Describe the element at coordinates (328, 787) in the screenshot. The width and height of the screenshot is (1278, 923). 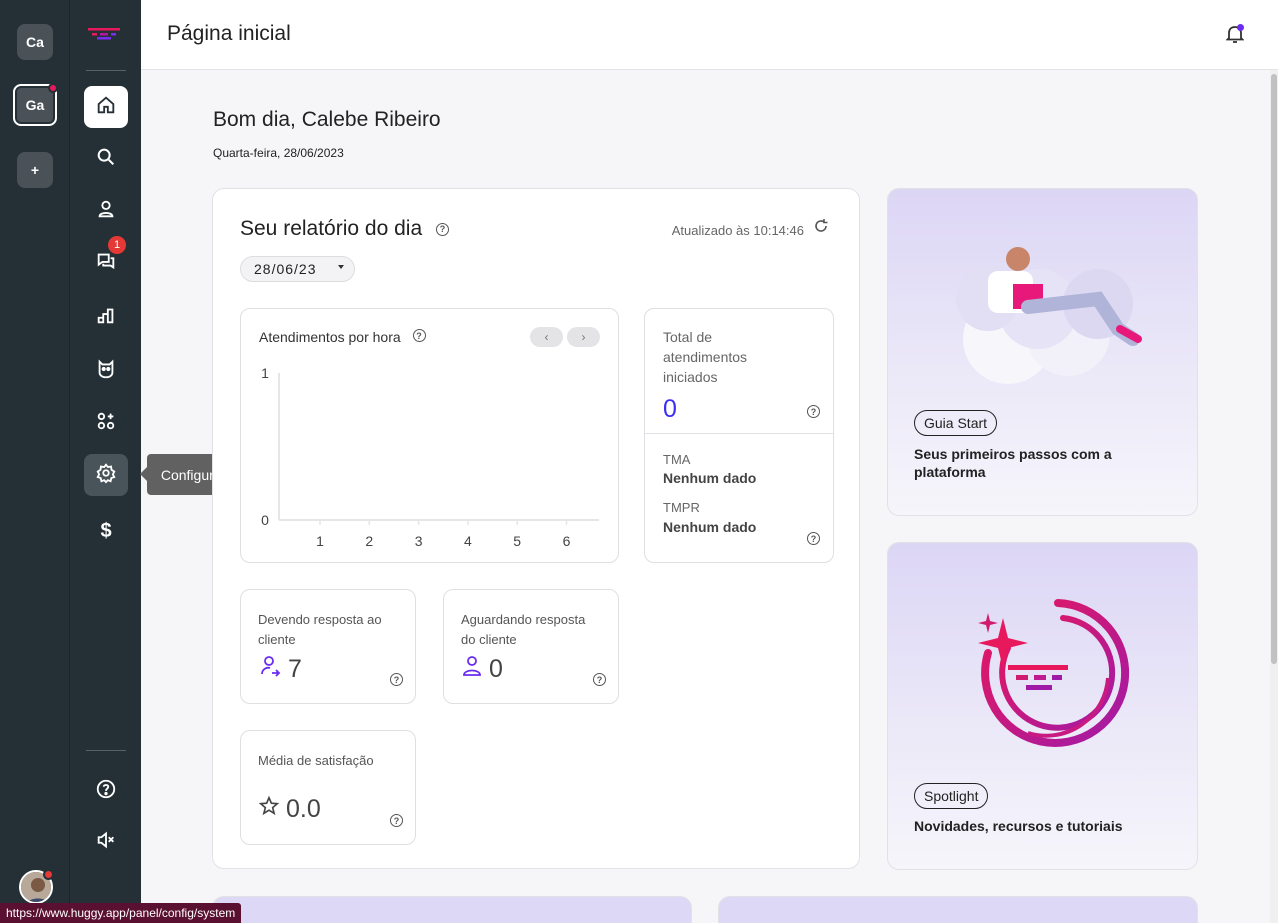
I see `satisfaction-card: Média de satisfação 0.0 ?` at that location.